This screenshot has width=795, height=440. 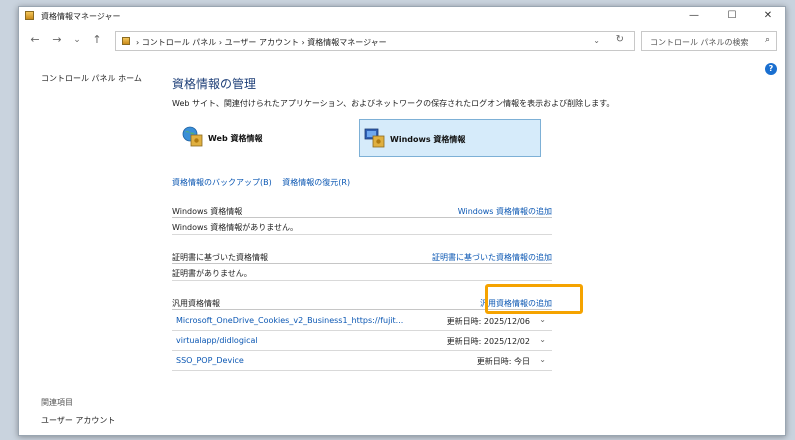 I want to click on credential-name: virtualapp/didlogical, so click(x=217, y=340).